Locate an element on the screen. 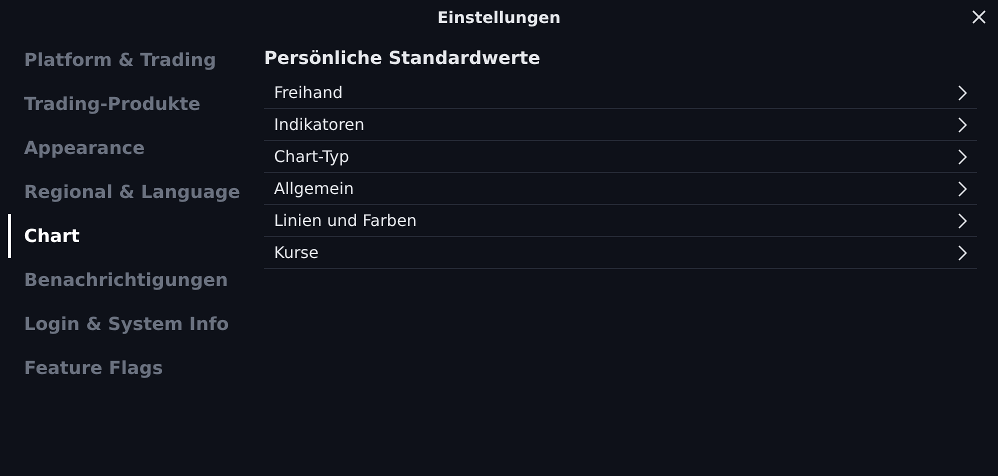  window-title: Einstellungen is located at coordinates (499, 17).